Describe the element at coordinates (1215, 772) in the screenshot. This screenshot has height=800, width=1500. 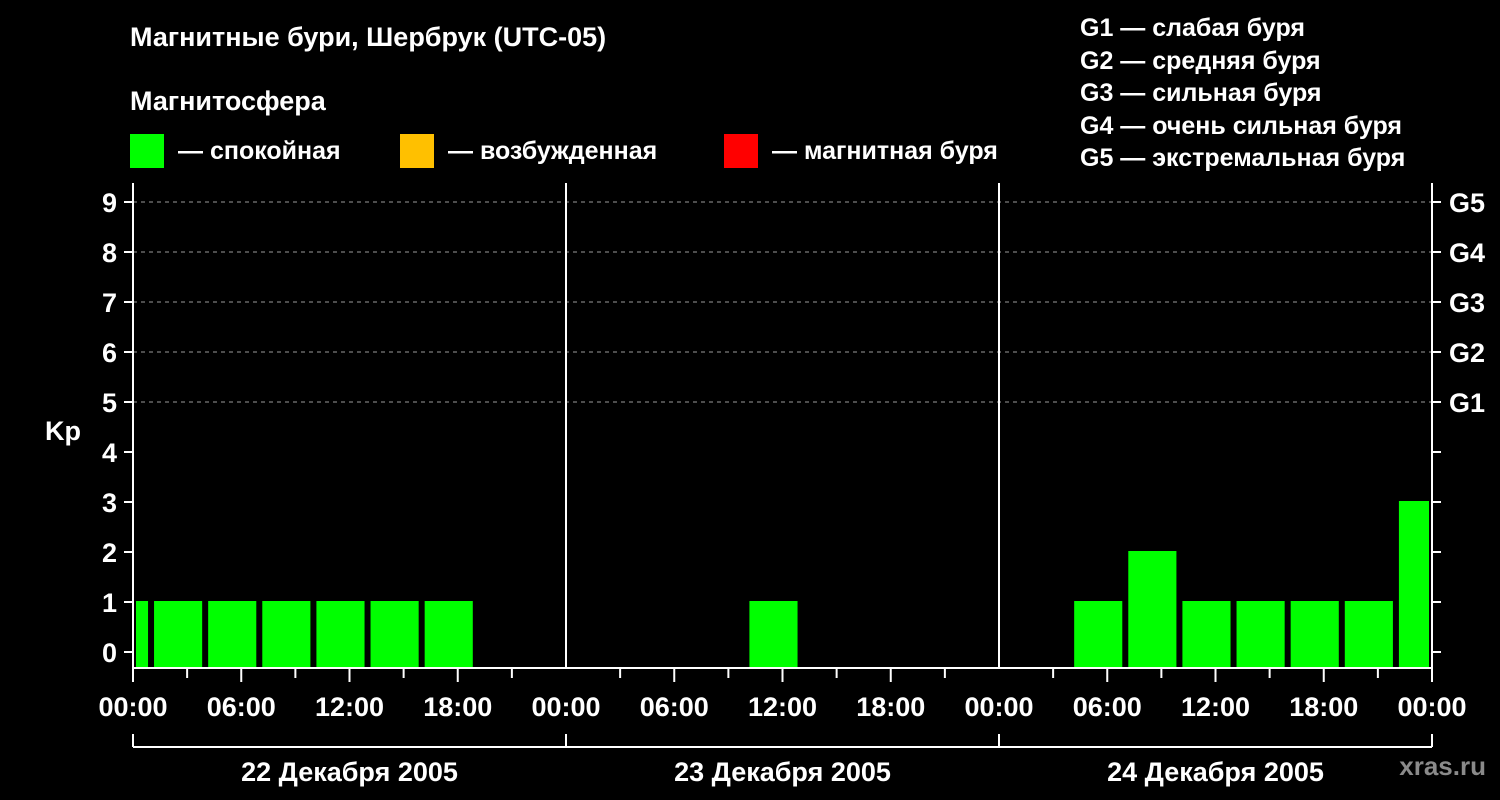
I see `day-label: 24 Декабря 2005` at that location.